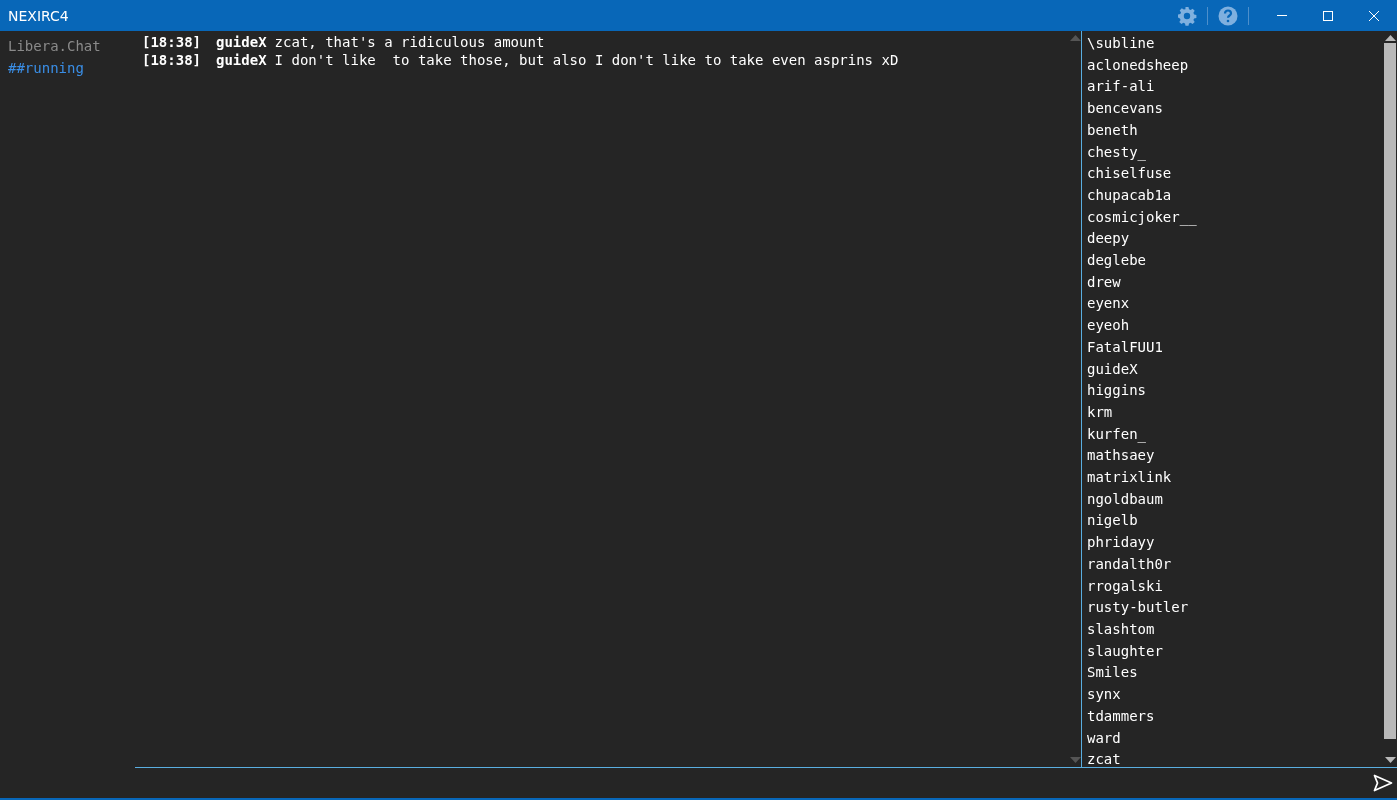  Describe the element at coordinates (1383, 783) in the screenshot. I see `send-icon` at that location.